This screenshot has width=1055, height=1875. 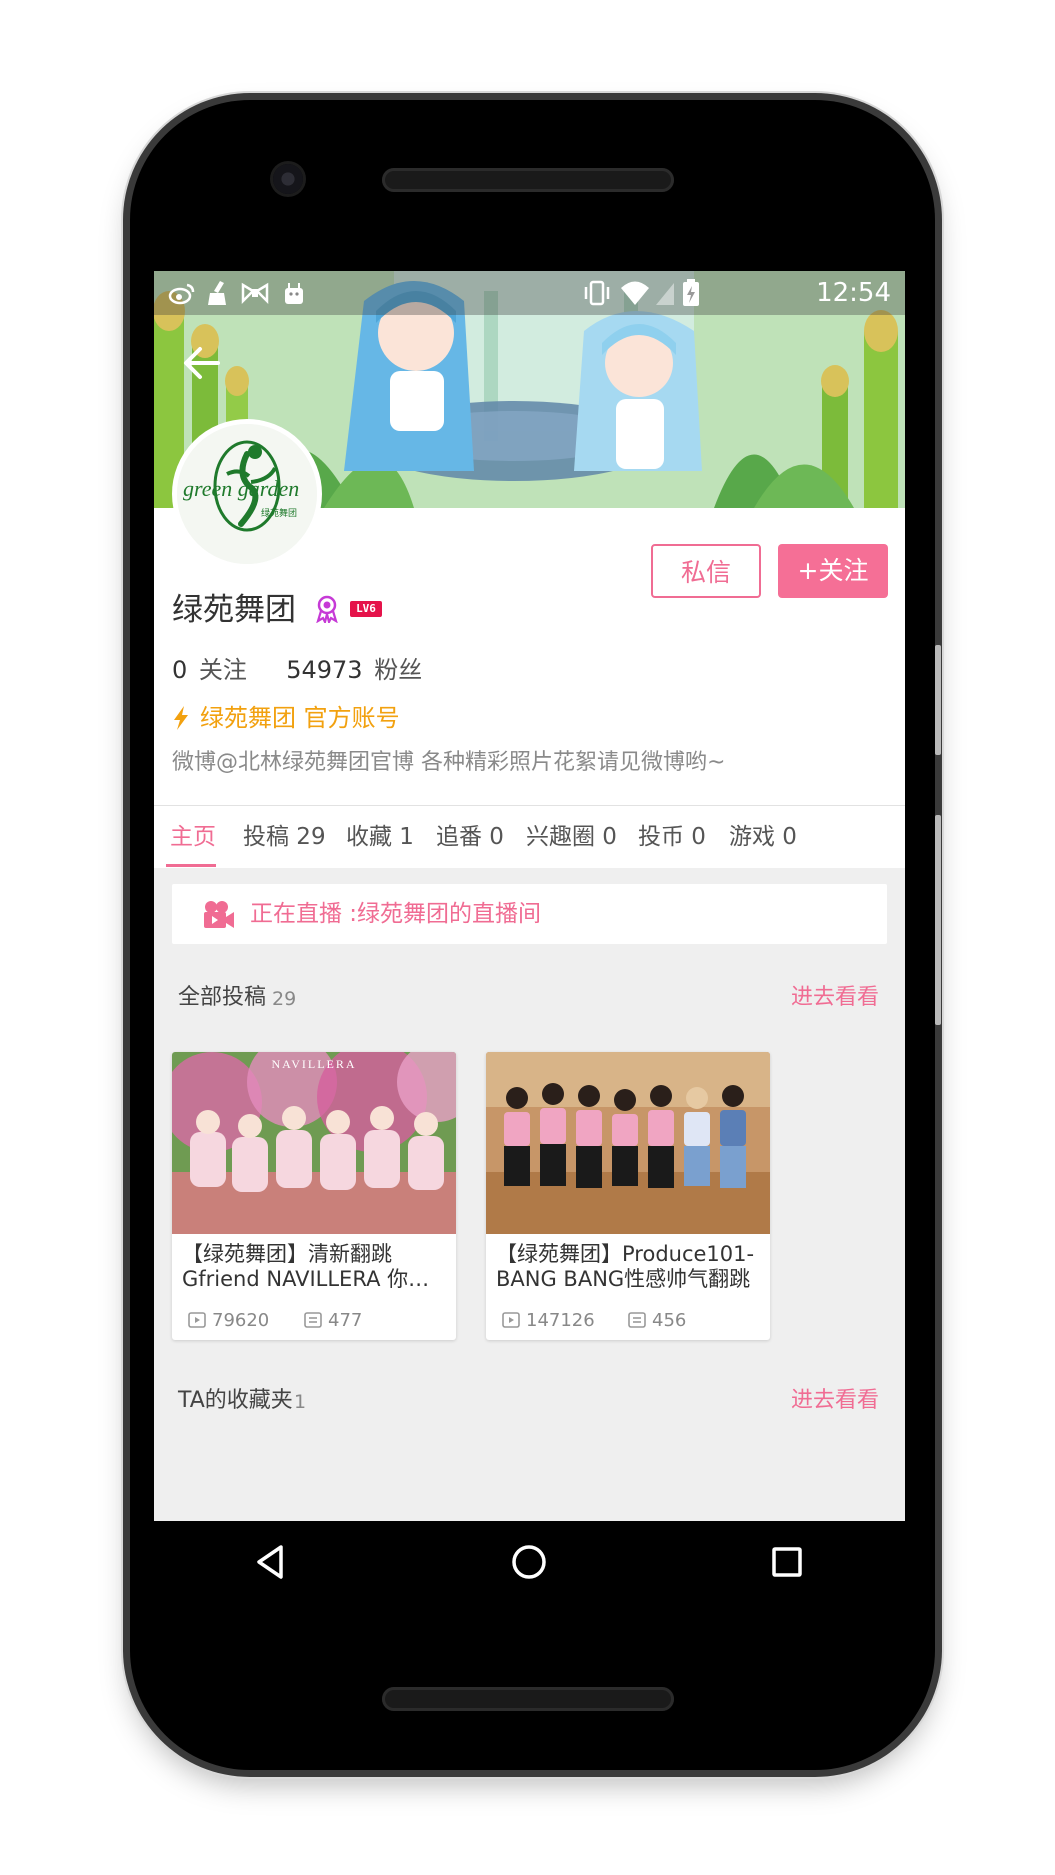 What do you see at coordinates (529, 293) in the screenshot?
I see `status-bar: 12:54` at bounding box center [529, 293].